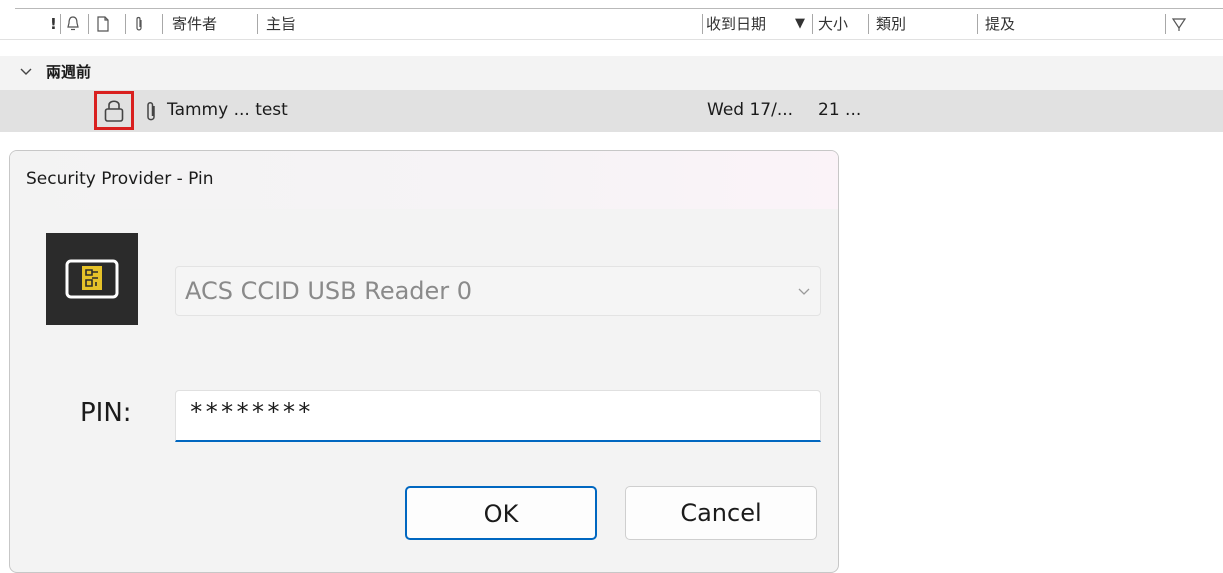 This screenshot has height=573, width=1223. What do you see at coordinates (611, 73) in the screenshot?
I see `date-group-header: 兩週前` at bounding box center [611, 73].